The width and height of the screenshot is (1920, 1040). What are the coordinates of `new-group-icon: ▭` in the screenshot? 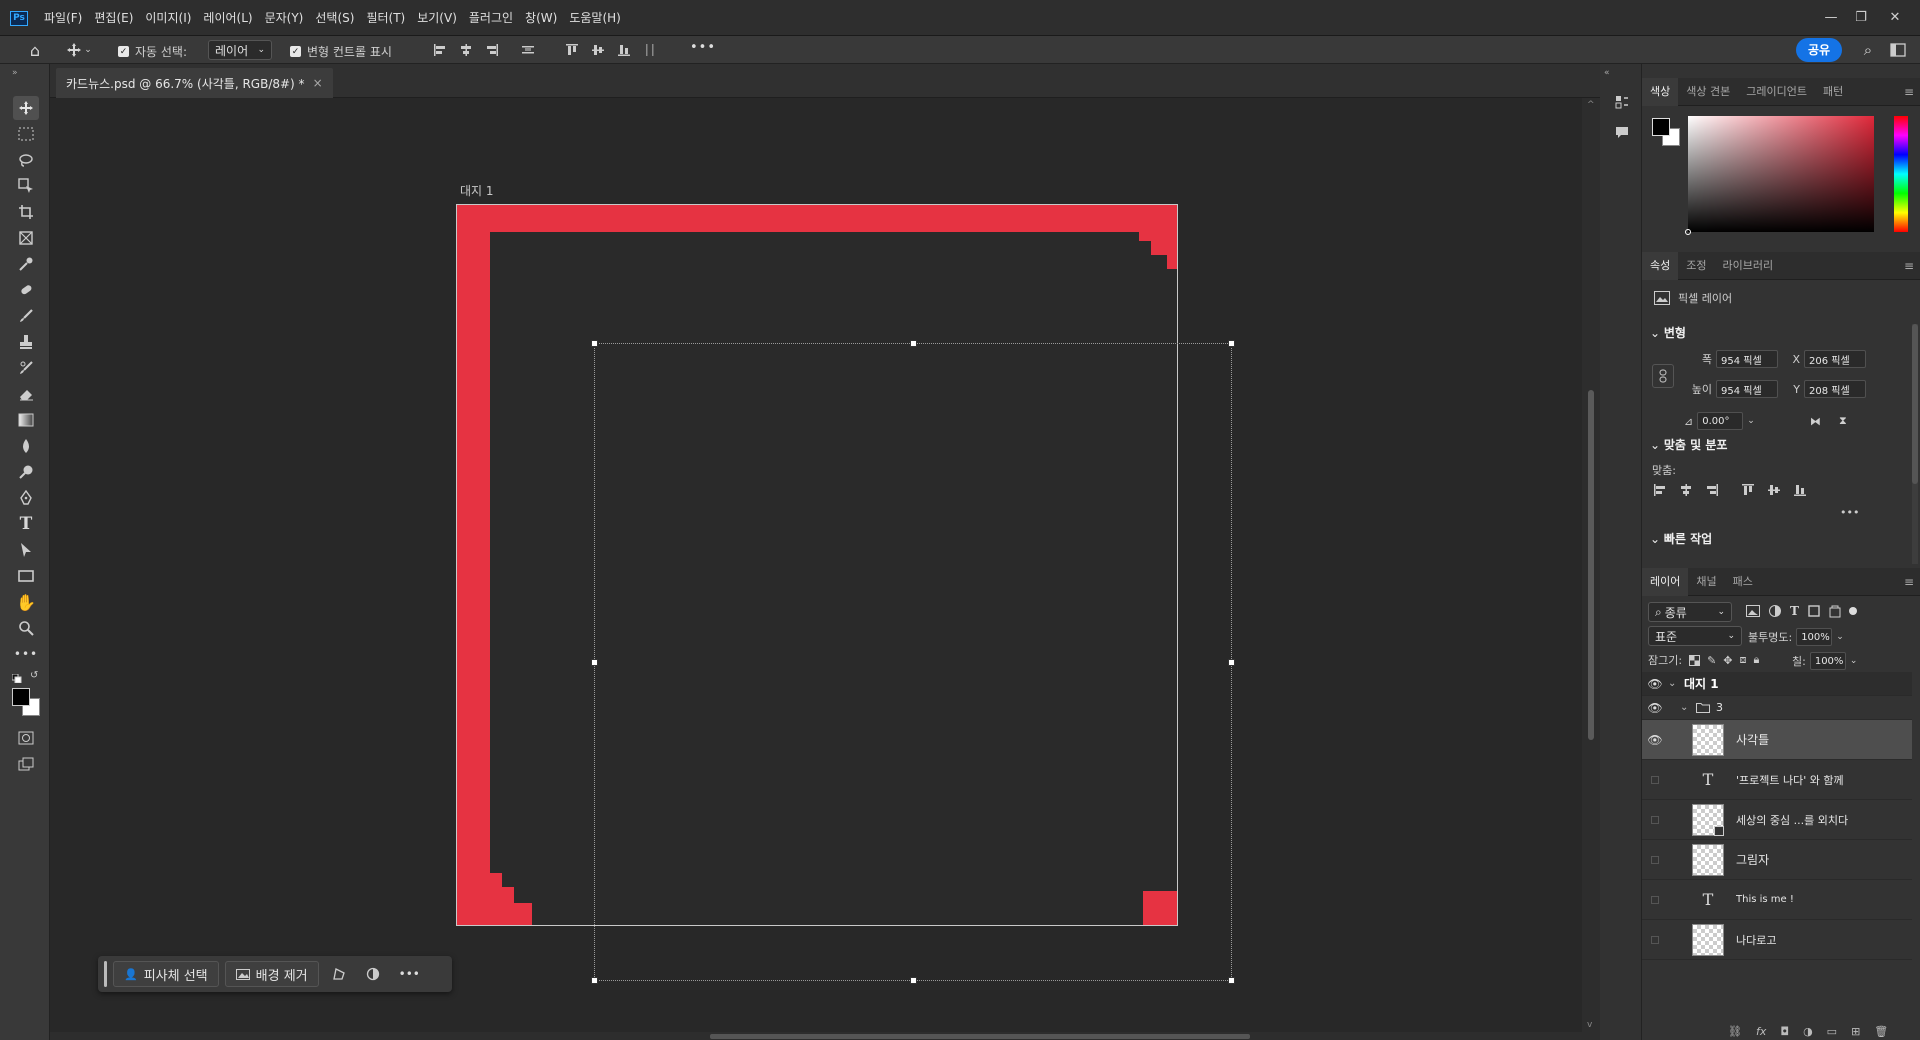 It's located at (1832, 1031).